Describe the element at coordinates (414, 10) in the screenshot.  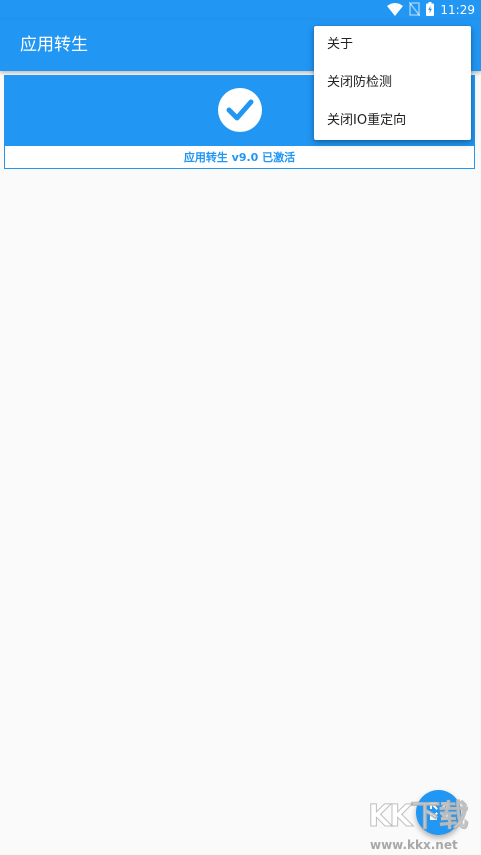
I see `sim-off-icon` at that location.